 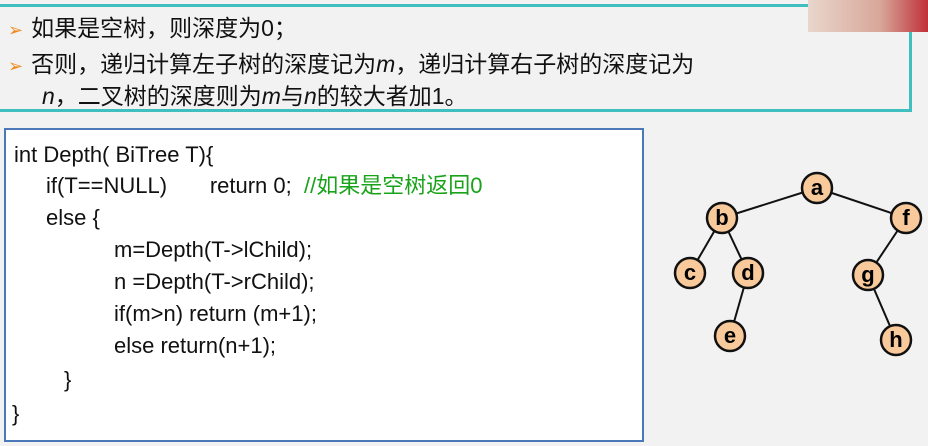 I want to click on node-label: d, so click(x=747, y=272).